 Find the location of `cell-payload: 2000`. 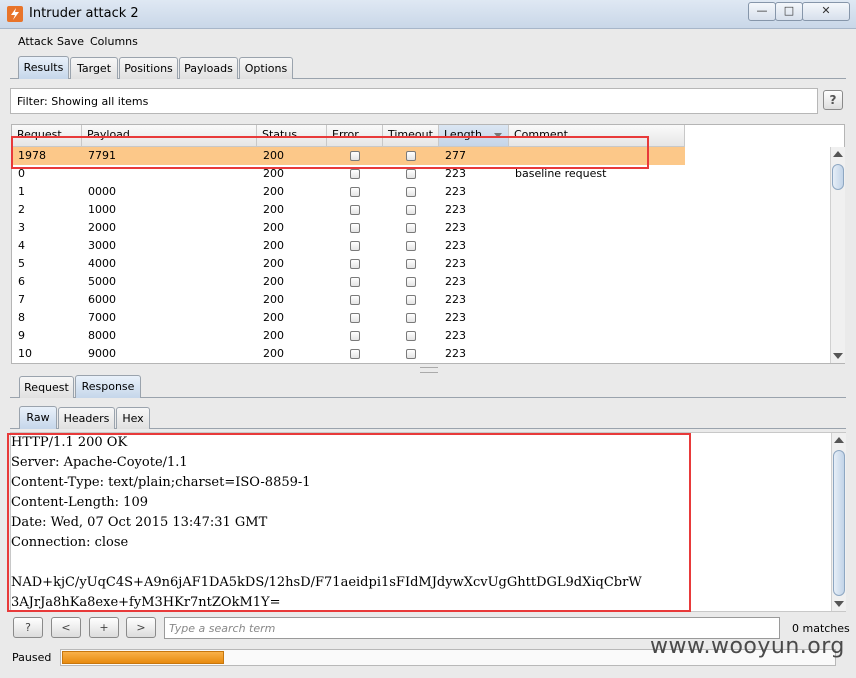

cell-payload: 2000 is located at coordinates (102, 227).